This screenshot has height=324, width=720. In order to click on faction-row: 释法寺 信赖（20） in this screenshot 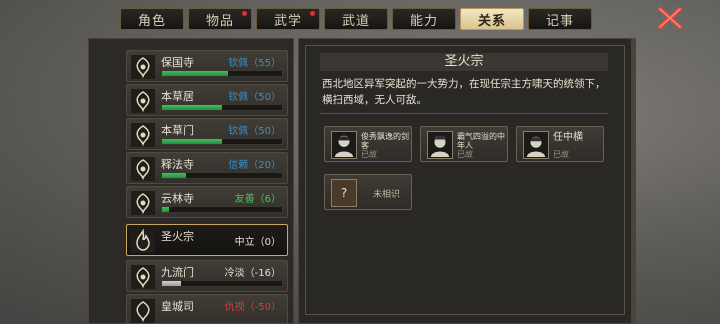, I will do `click(207, 168)`.